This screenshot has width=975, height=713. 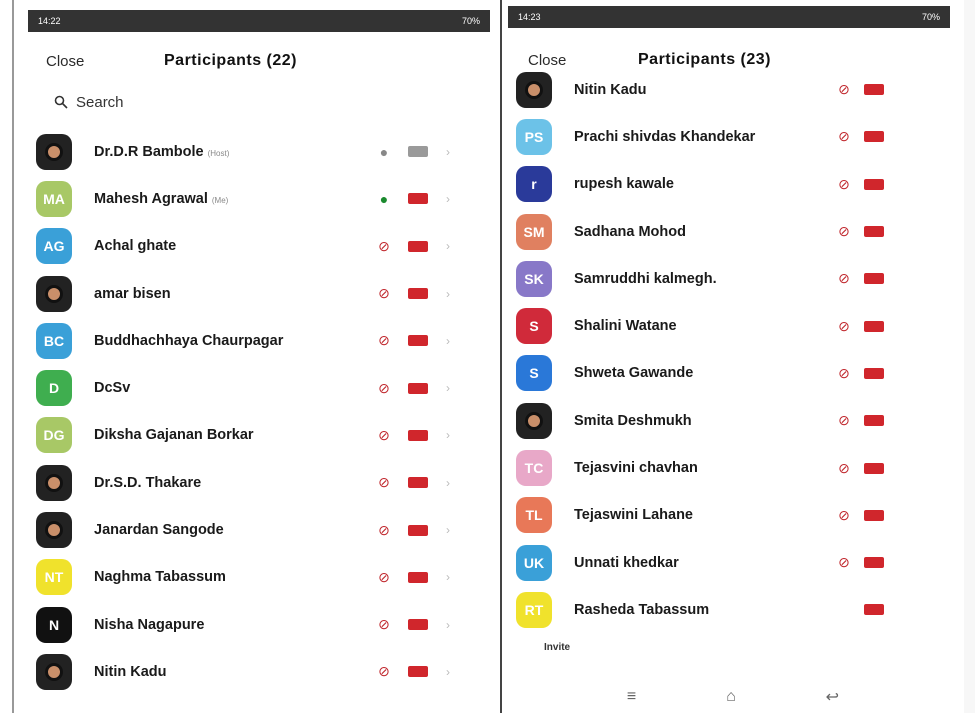 What do you see at coordinates (257, 387) in the screenshot?
I see `participant-row: D DcSv ⊘ ›` at bounding box center [257, 387].